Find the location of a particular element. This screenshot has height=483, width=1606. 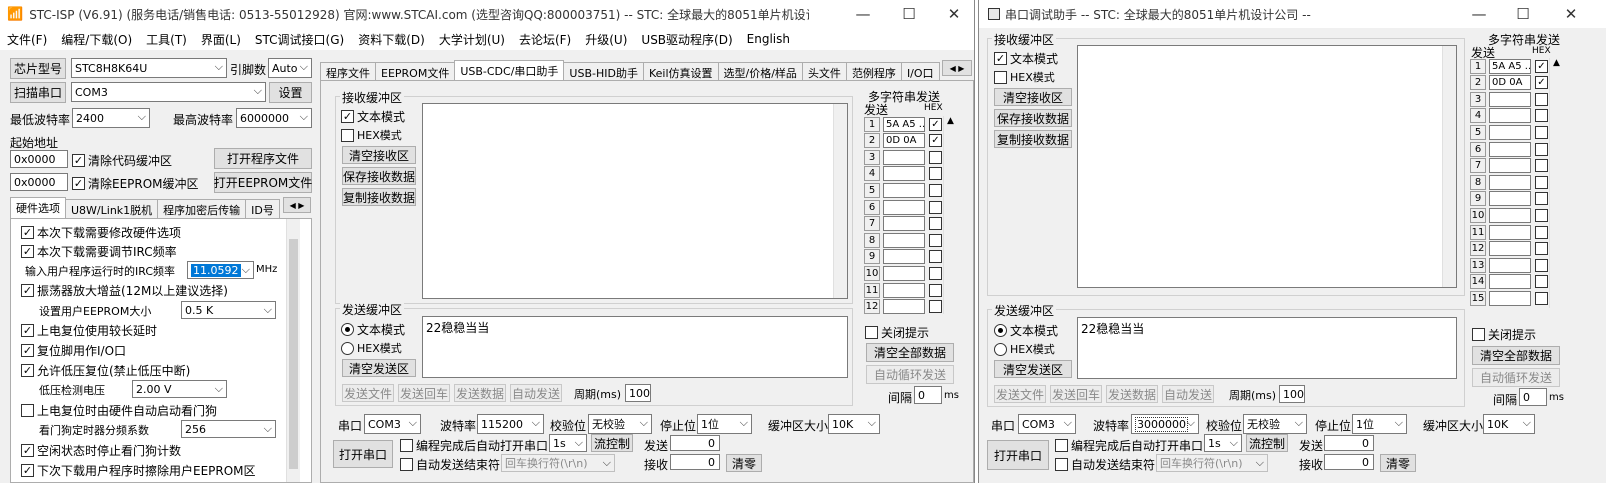

multi-string-send-button: 14 is located at coordinates (1478, 282).